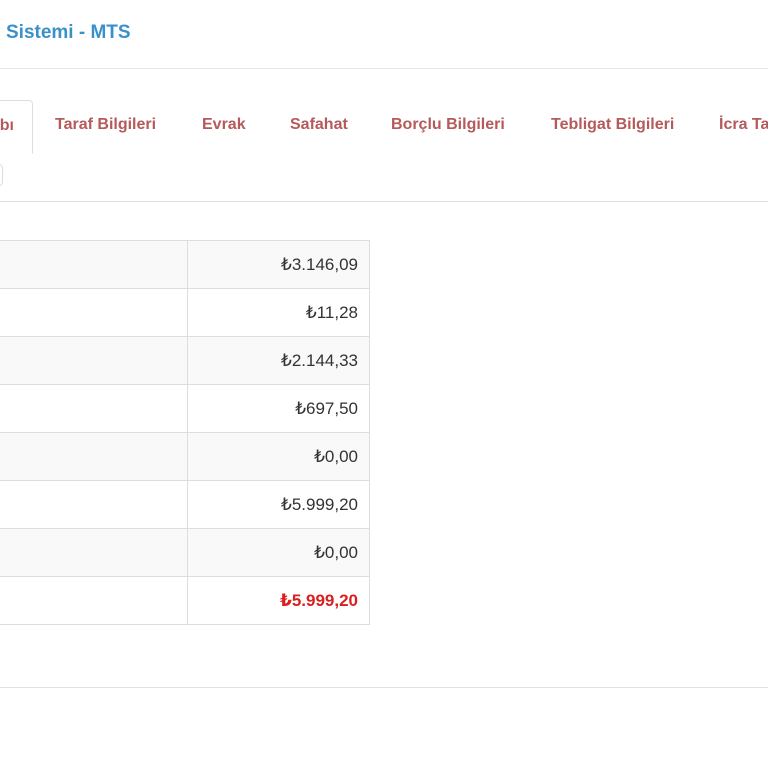 The width and height of the screenshot is (768, 768). What do you see at coordinates (94, 600) in the screenshot?
I see `total-label` at bounding box center [94, 600].